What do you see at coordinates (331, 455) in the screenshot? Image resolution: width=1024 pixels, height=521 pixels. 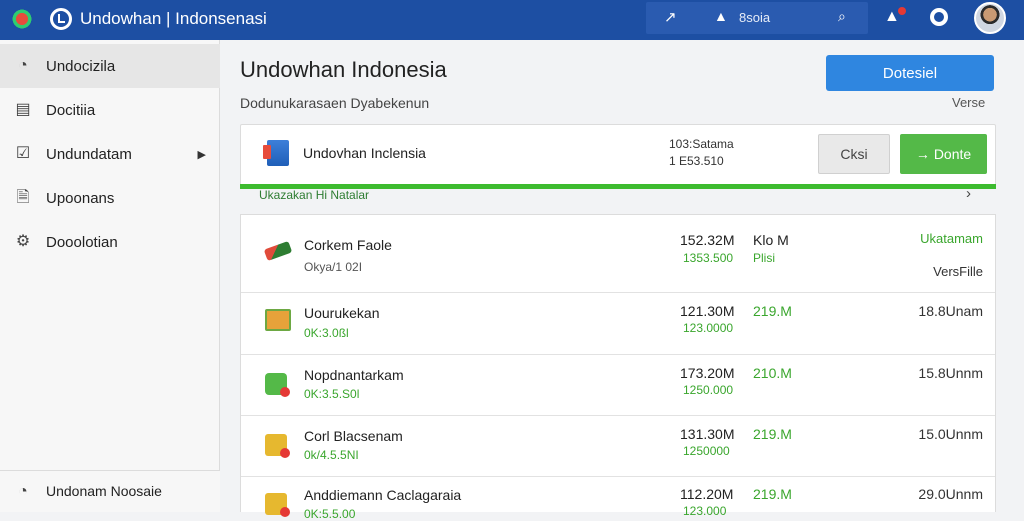 I see `item-subtitle: 0k/4.5.5NI` at bounding box center [331, 455].